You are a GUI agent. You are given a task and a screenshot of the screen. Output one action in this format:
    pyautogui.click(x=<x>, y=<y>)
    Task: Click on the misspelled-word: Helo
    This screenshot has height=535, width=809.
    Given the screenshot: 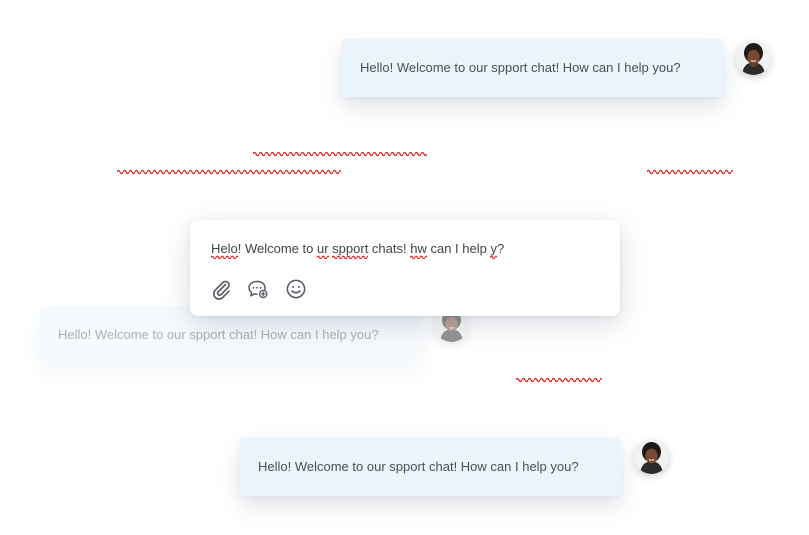 What is the action you would take?
    pyautogui.click(x=224, y=250)
    